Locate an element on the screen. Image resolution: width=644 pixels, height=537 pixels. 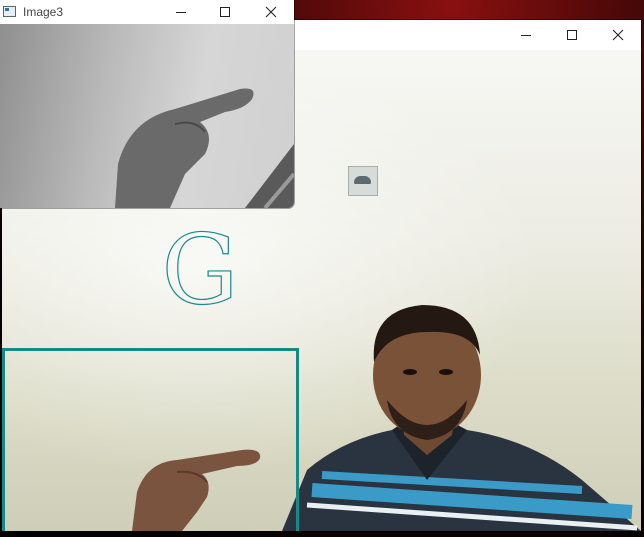
close-button is located at coordinates (618, 35).